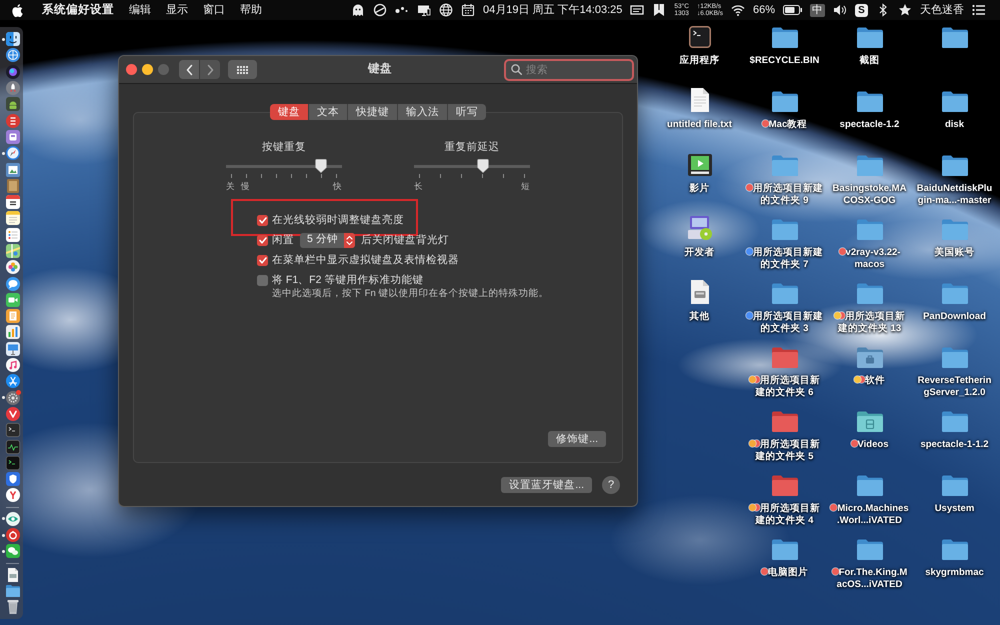  What do you see at coordinates (189, 69) in the screenshot?
I see `back-button` at bounding box center [189, 69].